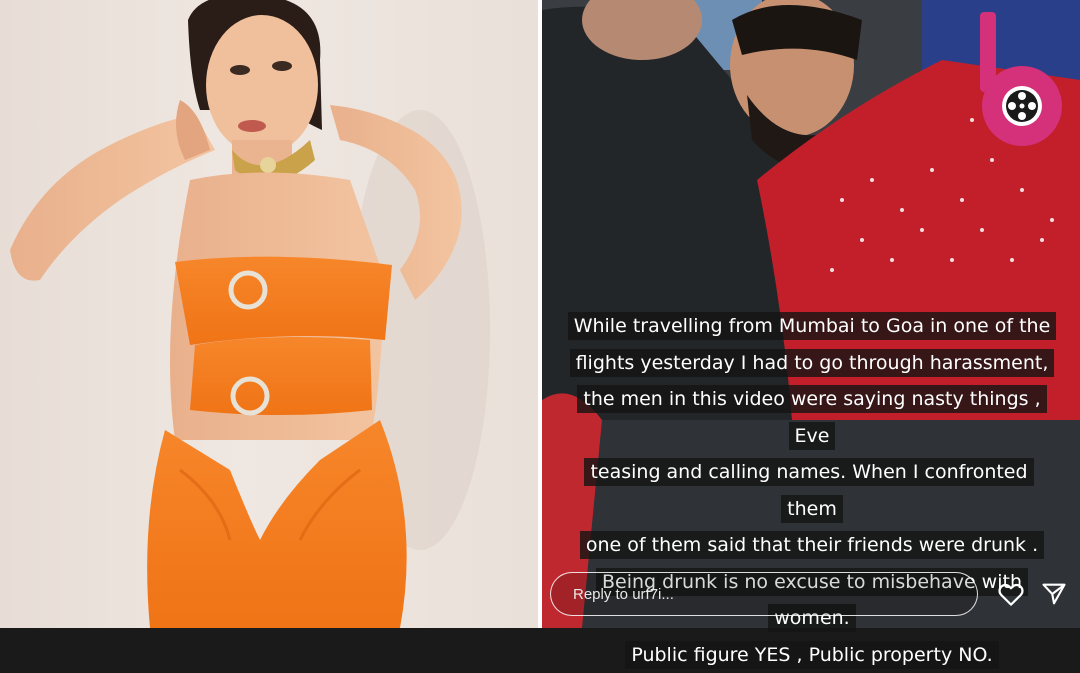 The height and width of the screenshot is (673, 1080). Describe the element at coordinates (812, 654) in the screenshot. I see `caption-line: Public figure YES , Public property NO.` at that location.